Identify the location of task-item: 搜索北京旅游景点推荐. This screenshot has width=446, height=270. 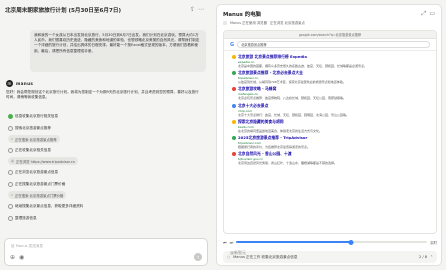
(102, 128).